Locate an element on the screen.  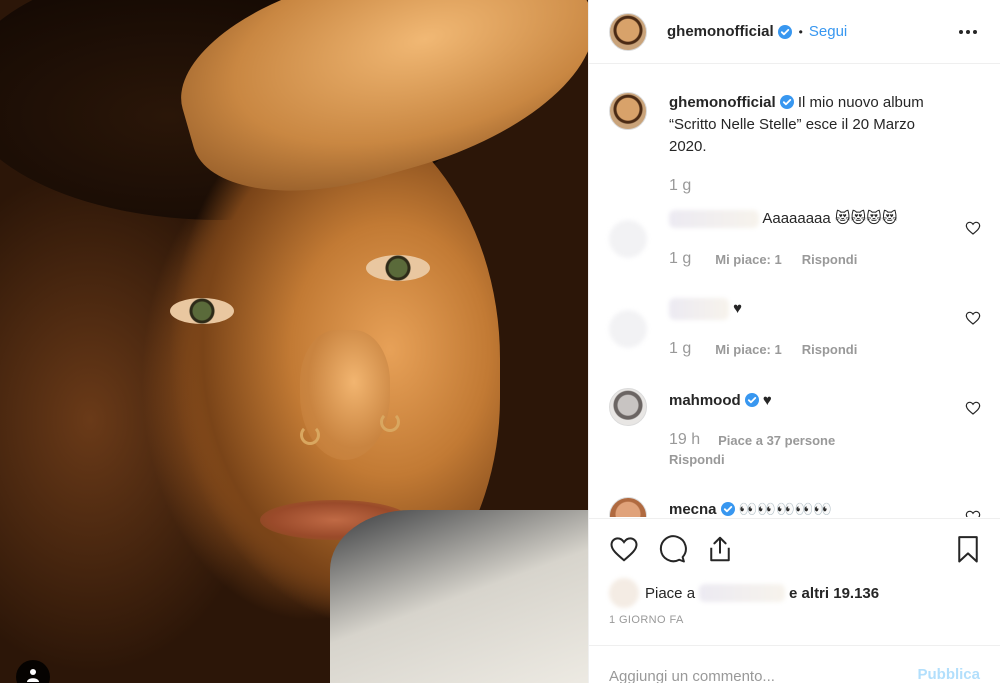
post-action-bar is located at coordinates (794, 548).